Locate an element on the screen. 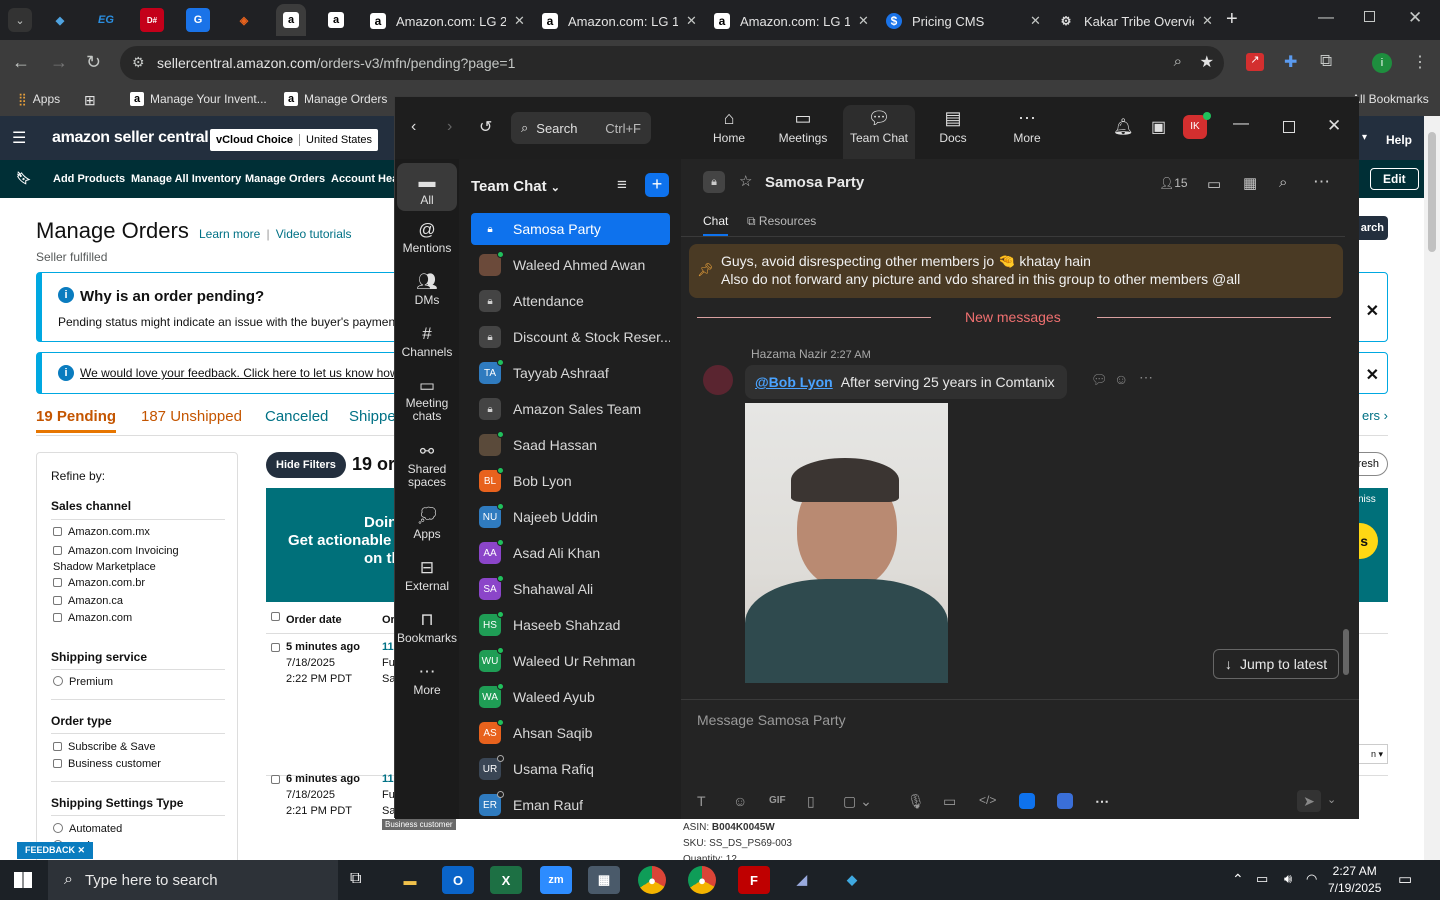  extension-blue-icon: ✚ is located at coordinates (1290, 62).